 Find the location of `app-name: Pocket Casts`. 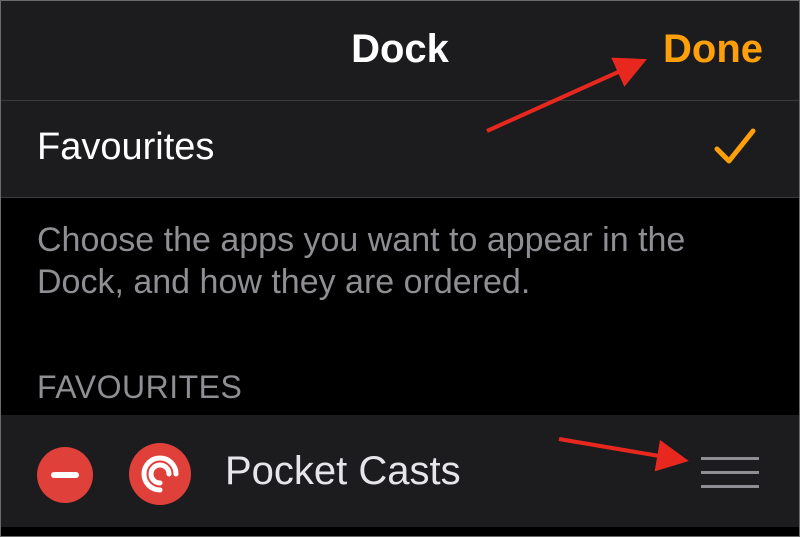

app-name: Pocket Casts is located at coordinates (343, 471).